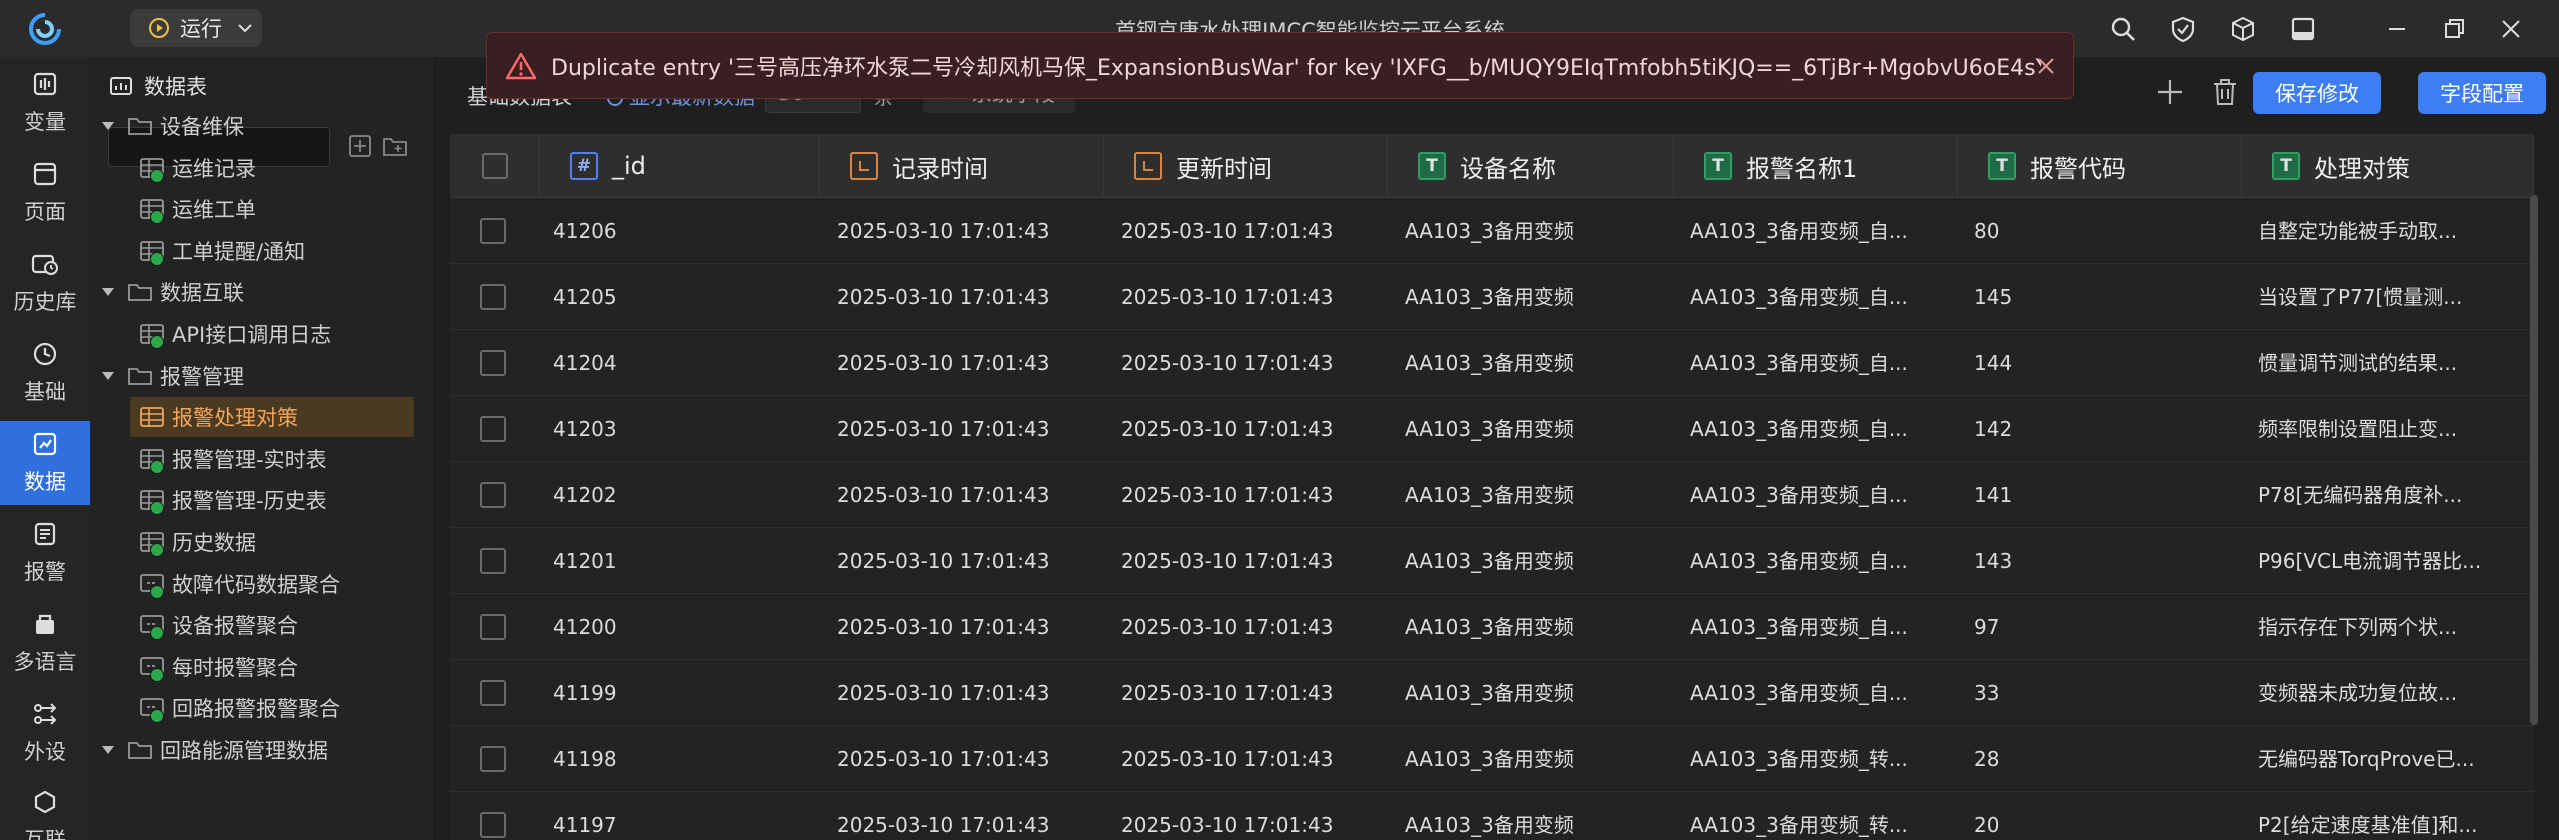  Describe the element at coordinates (272, 209) in the screenshot. I see `tree-item: 运维工单` at that location.